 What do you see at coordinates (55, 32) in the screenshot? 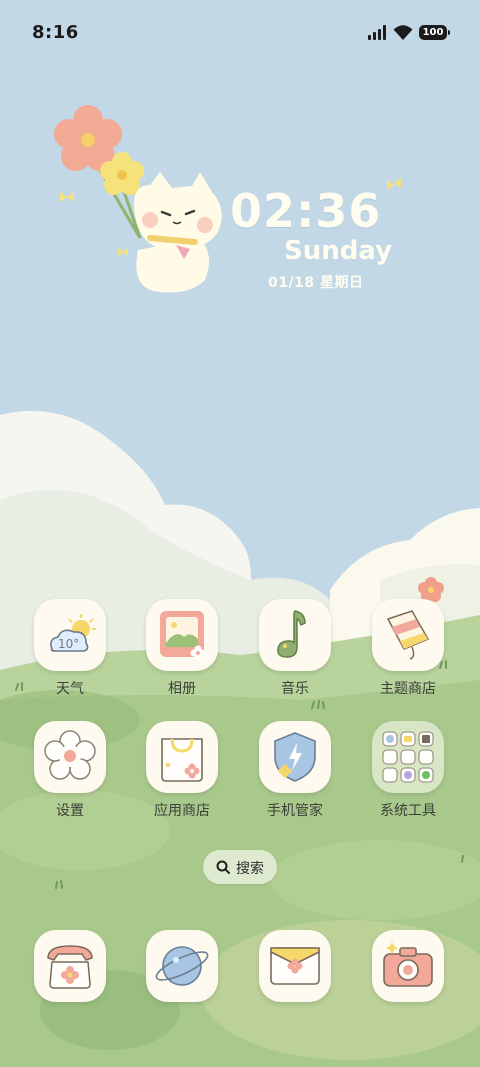
I see `status-time: 8:16` at bounding box center [55, 32].